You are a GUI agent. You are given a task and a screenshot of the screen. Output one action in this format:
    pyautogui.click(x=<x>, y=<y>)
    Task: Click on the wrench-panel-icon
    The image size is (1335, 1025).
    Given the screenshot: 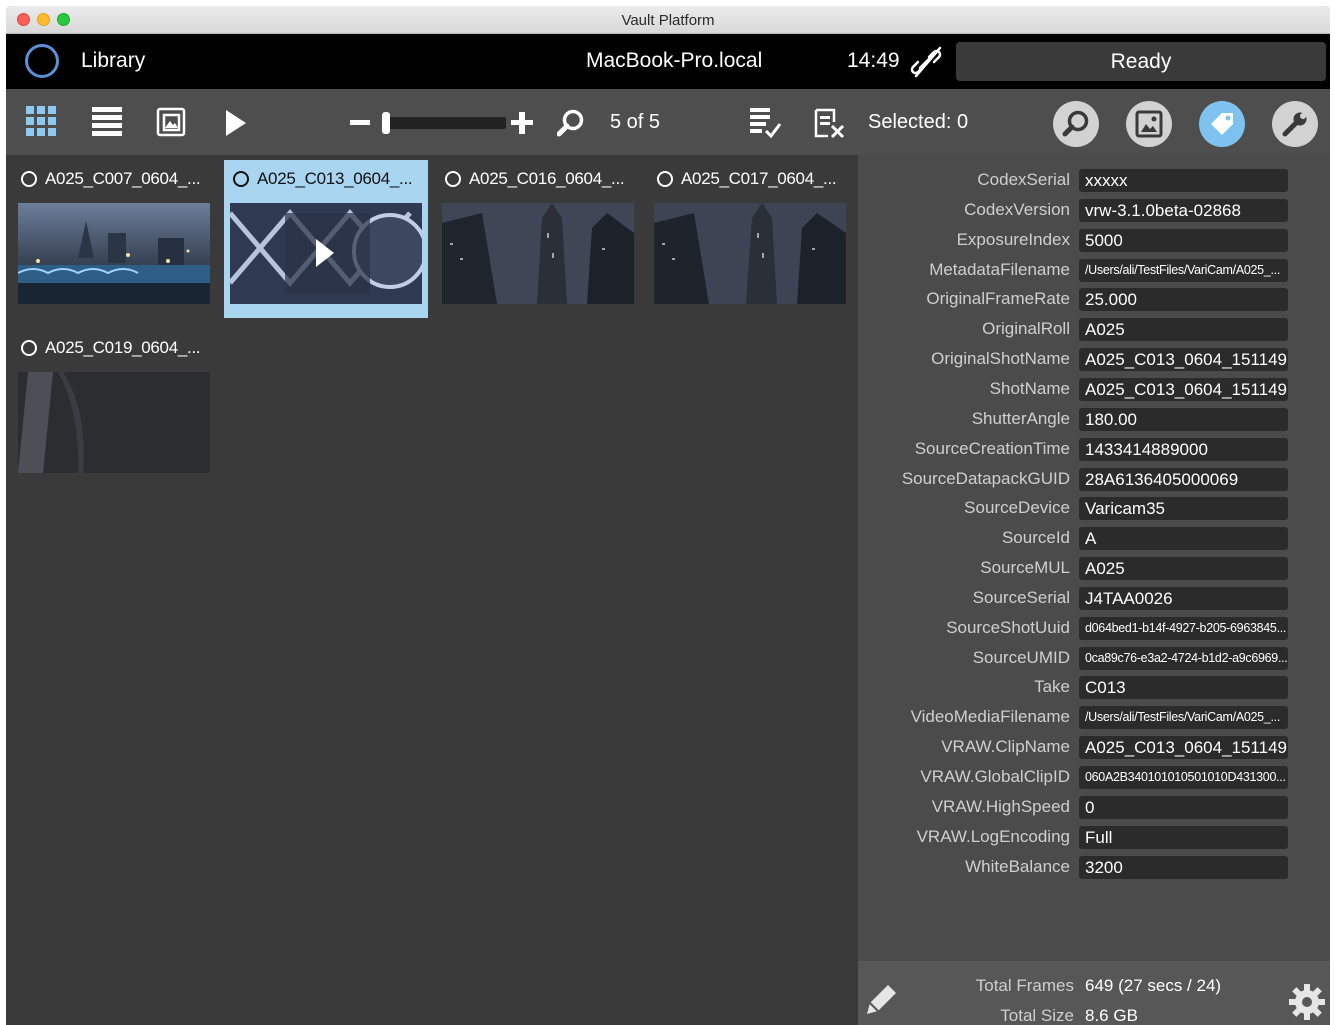 What is the action you would take?
    pyautogui.click(x=1294, y=124)
    